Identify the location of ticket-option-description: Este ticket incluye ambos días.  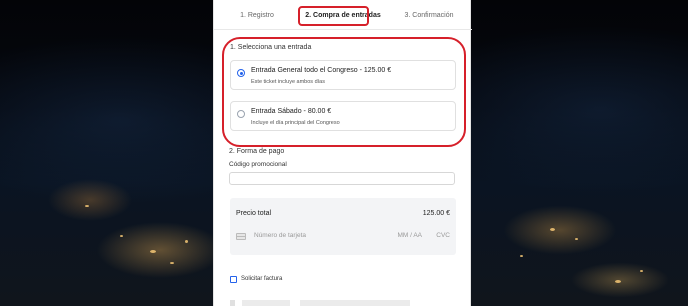
(288, 82).